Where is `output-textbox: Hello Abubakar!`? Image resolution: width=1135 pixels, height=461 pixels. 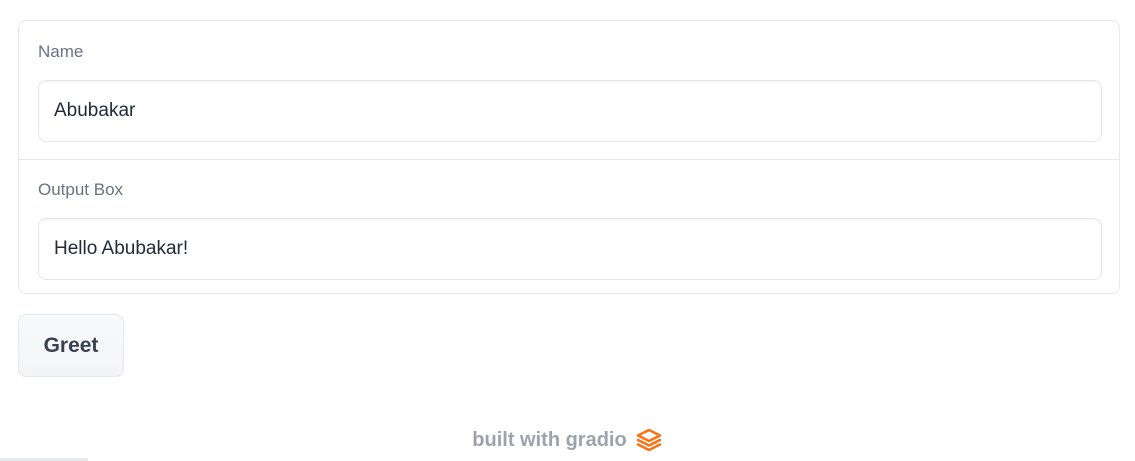
output-textbox: Hello Abubakar! is located at coordinates (570, 249).